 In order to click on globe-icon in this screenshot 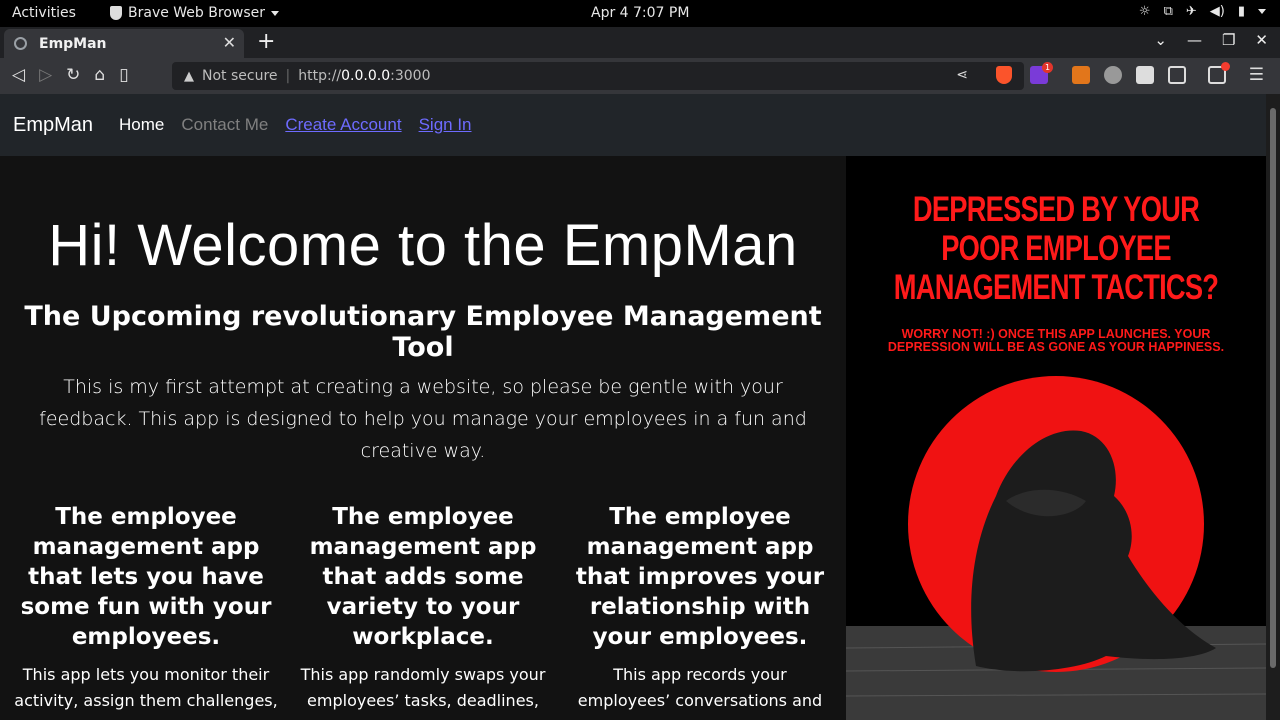, I will do `click(20, 43)`.